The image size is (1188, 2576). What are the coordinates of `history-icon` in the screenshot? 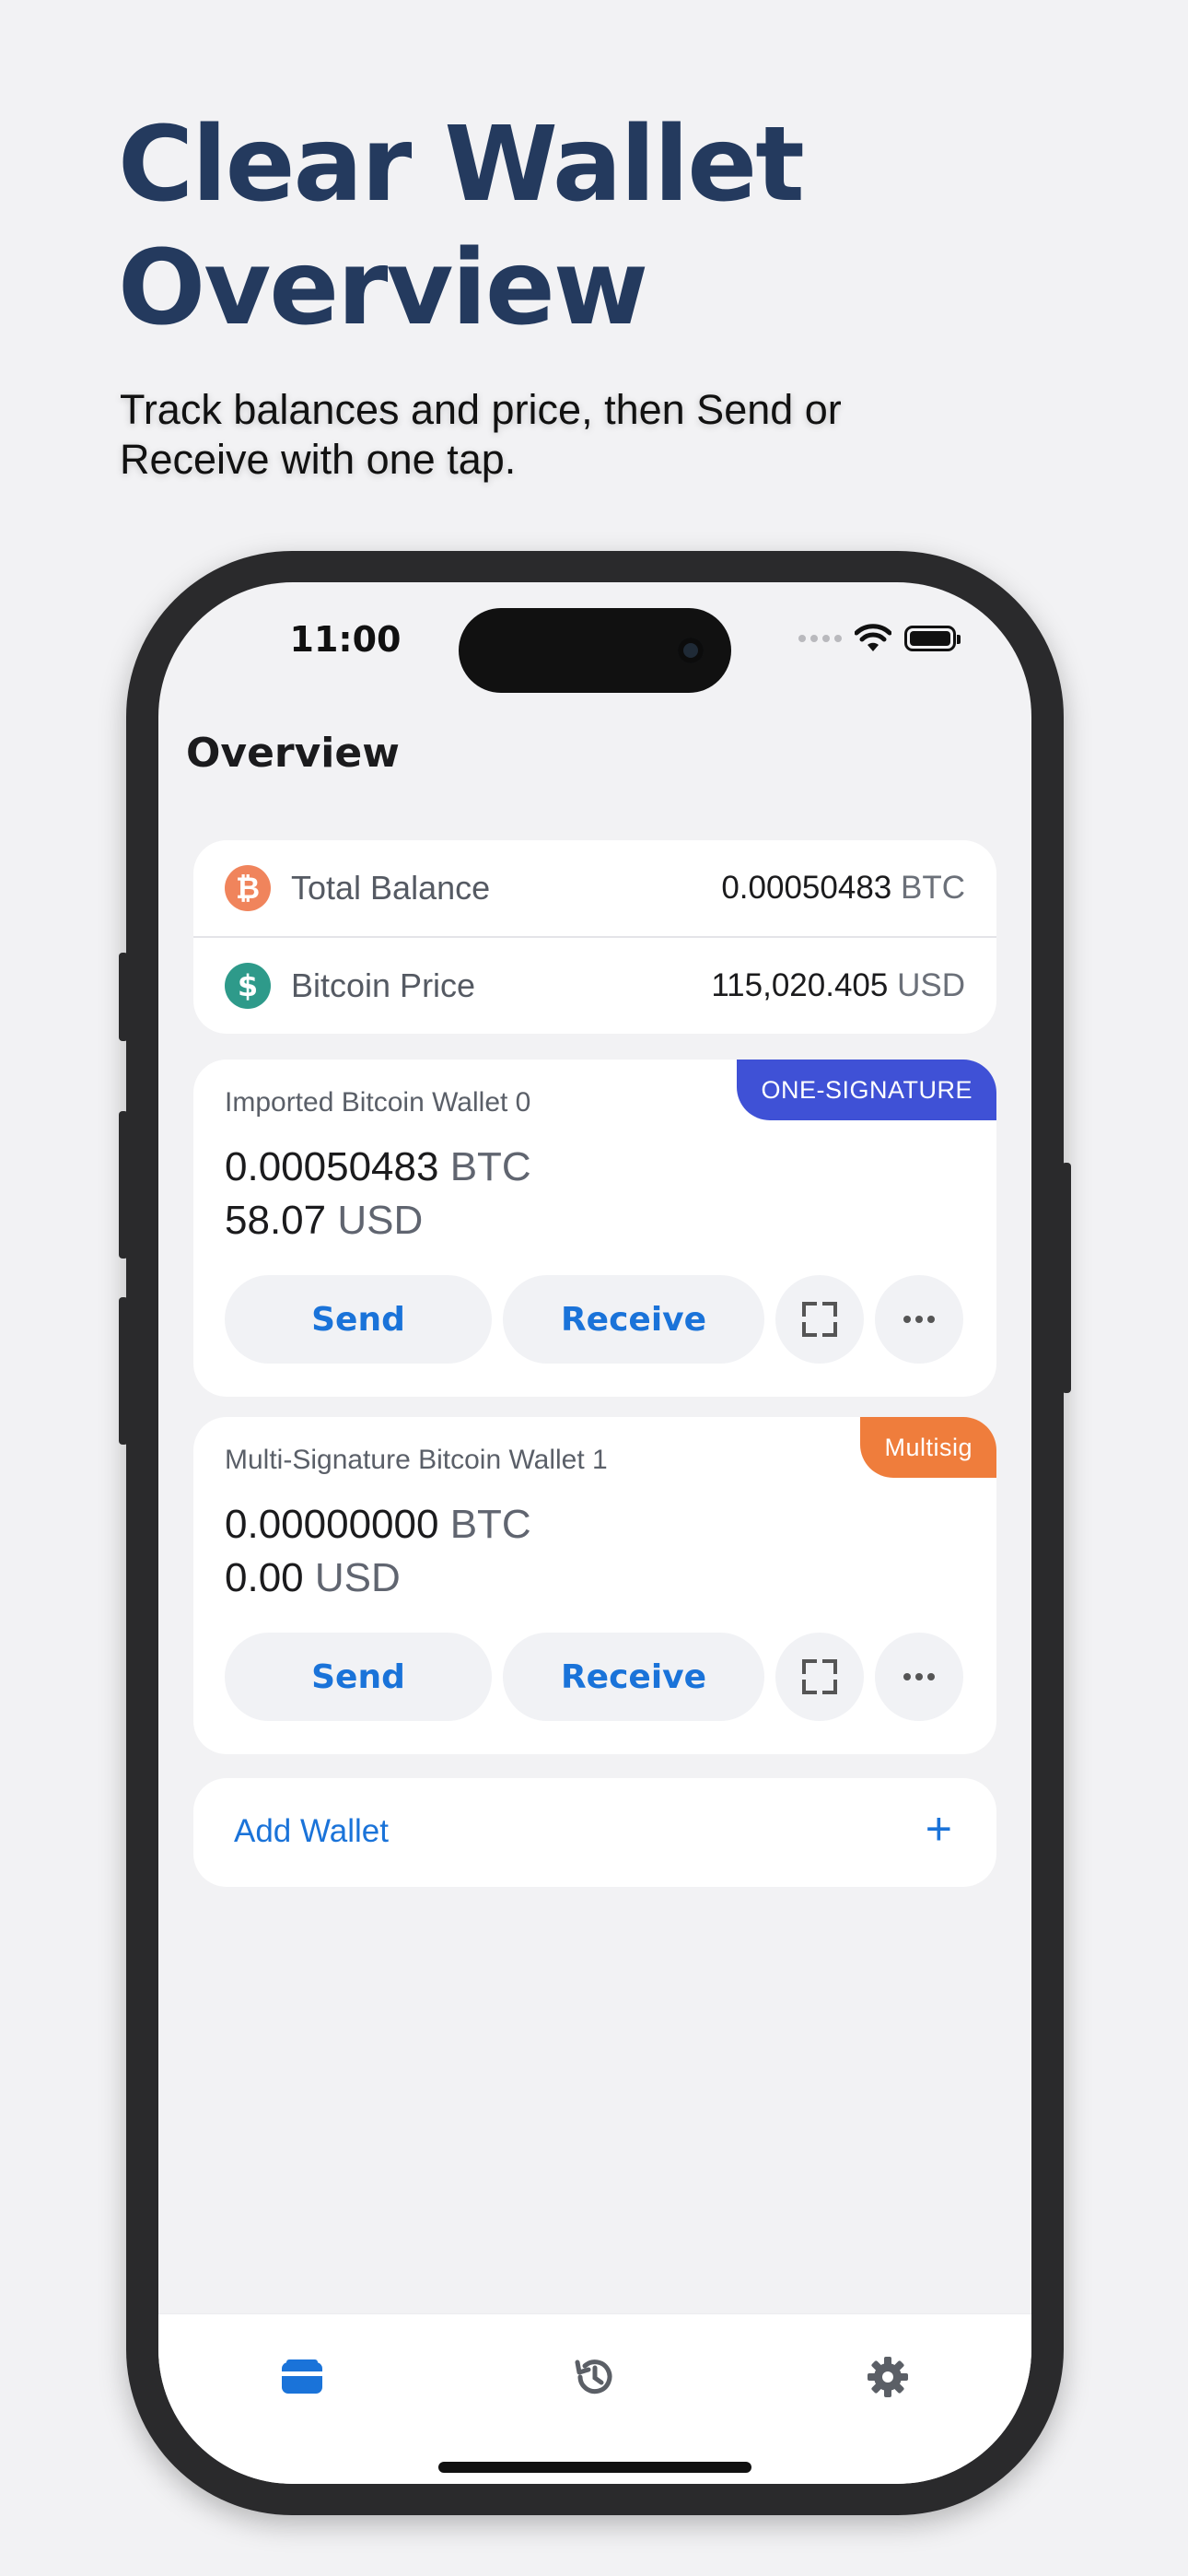 It's located at (593, 2377).